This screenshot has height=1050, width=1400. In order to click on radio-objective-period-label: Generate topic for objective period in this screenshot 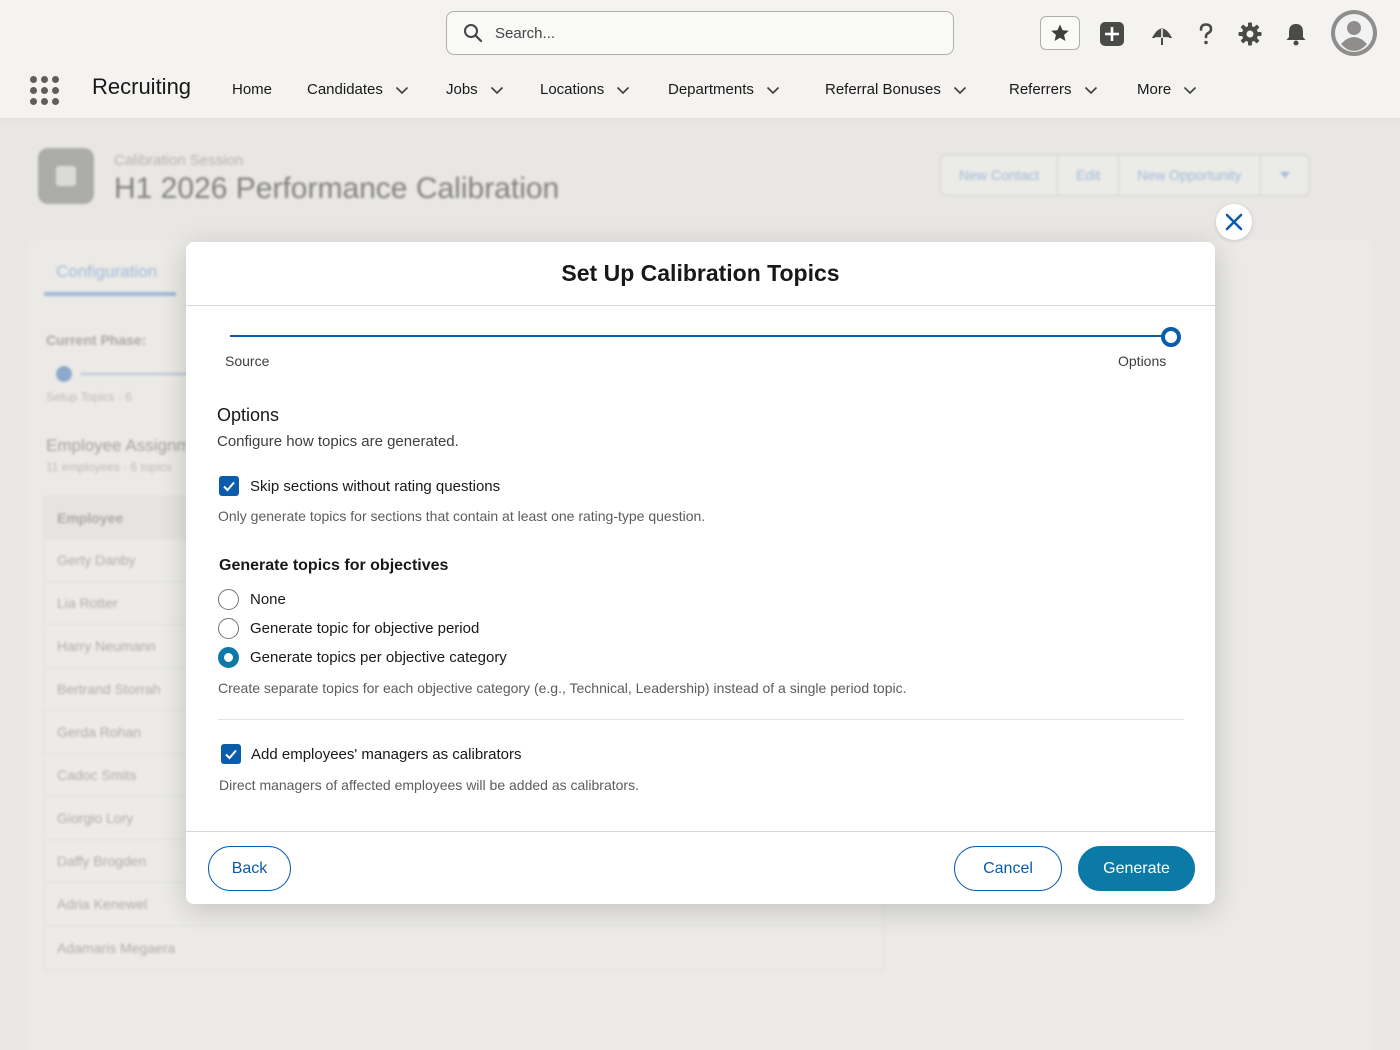, I will do `click(364, 628)`.